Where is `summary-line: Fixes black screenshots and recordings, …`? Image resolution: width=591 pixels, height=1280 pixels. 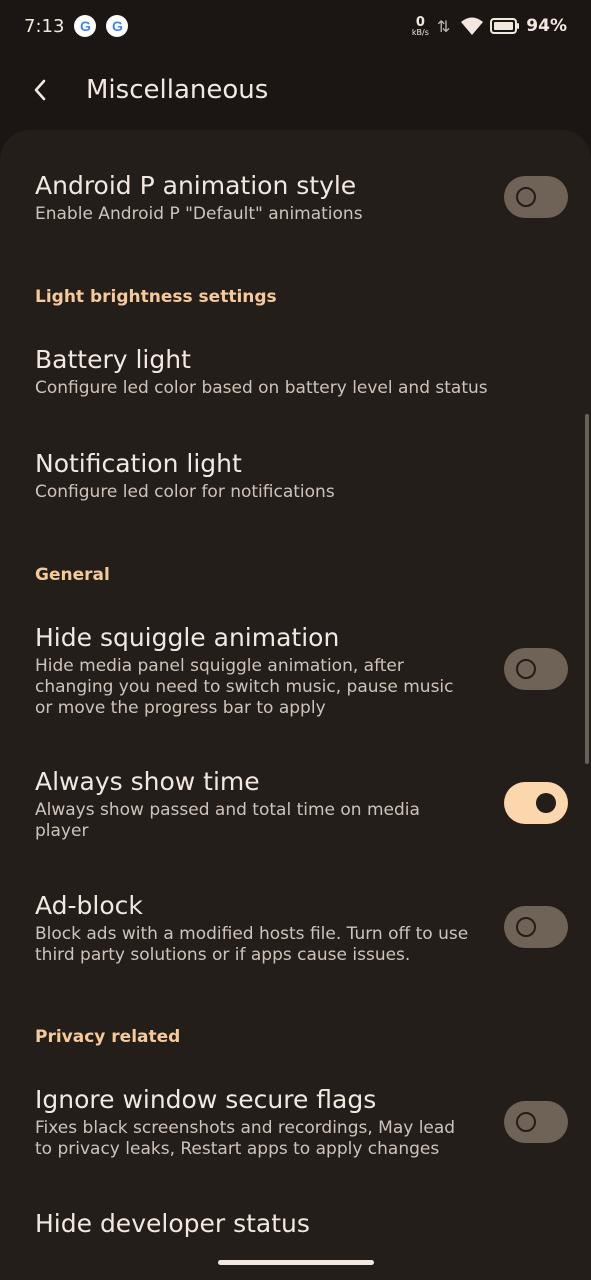 summary-line: Fixes black screenshots and recordings, … is located at coordinates (245, 1128).